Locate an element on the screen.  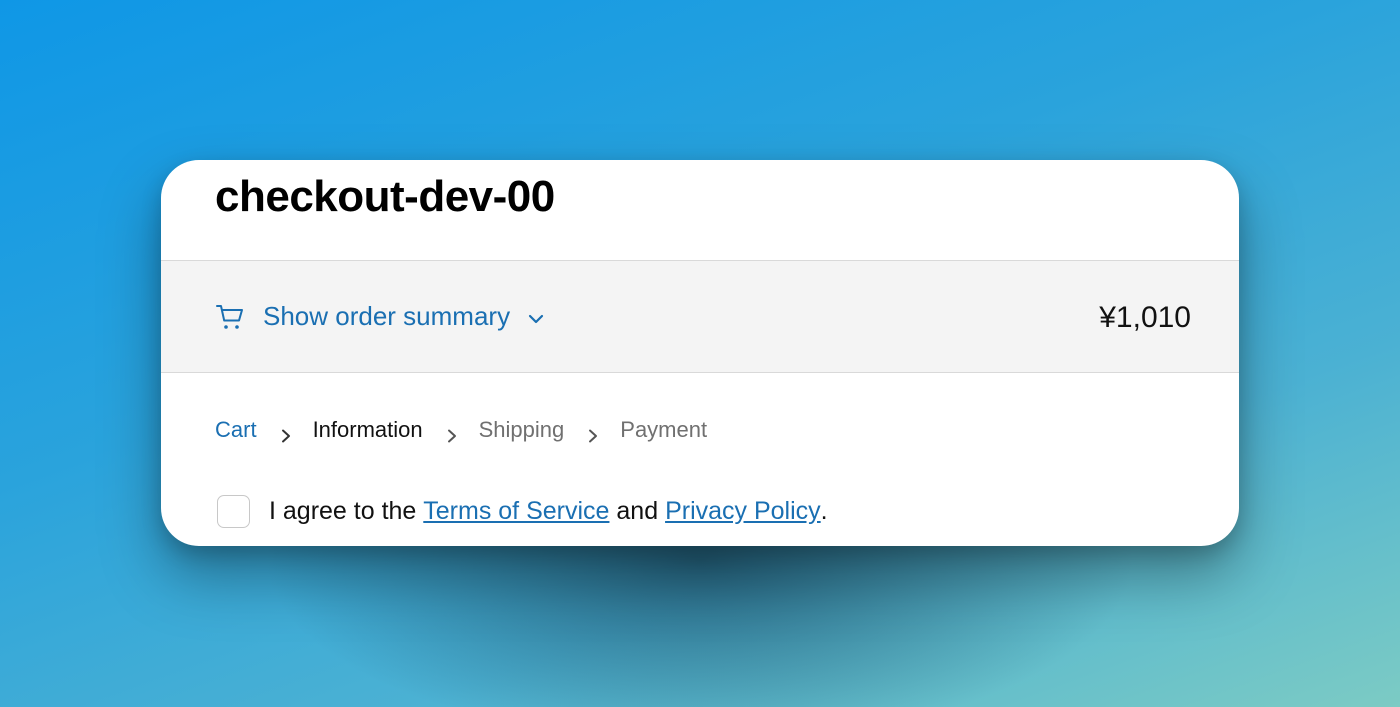
agreement-prefix: I agree to the is located at coordinates (346, 511).